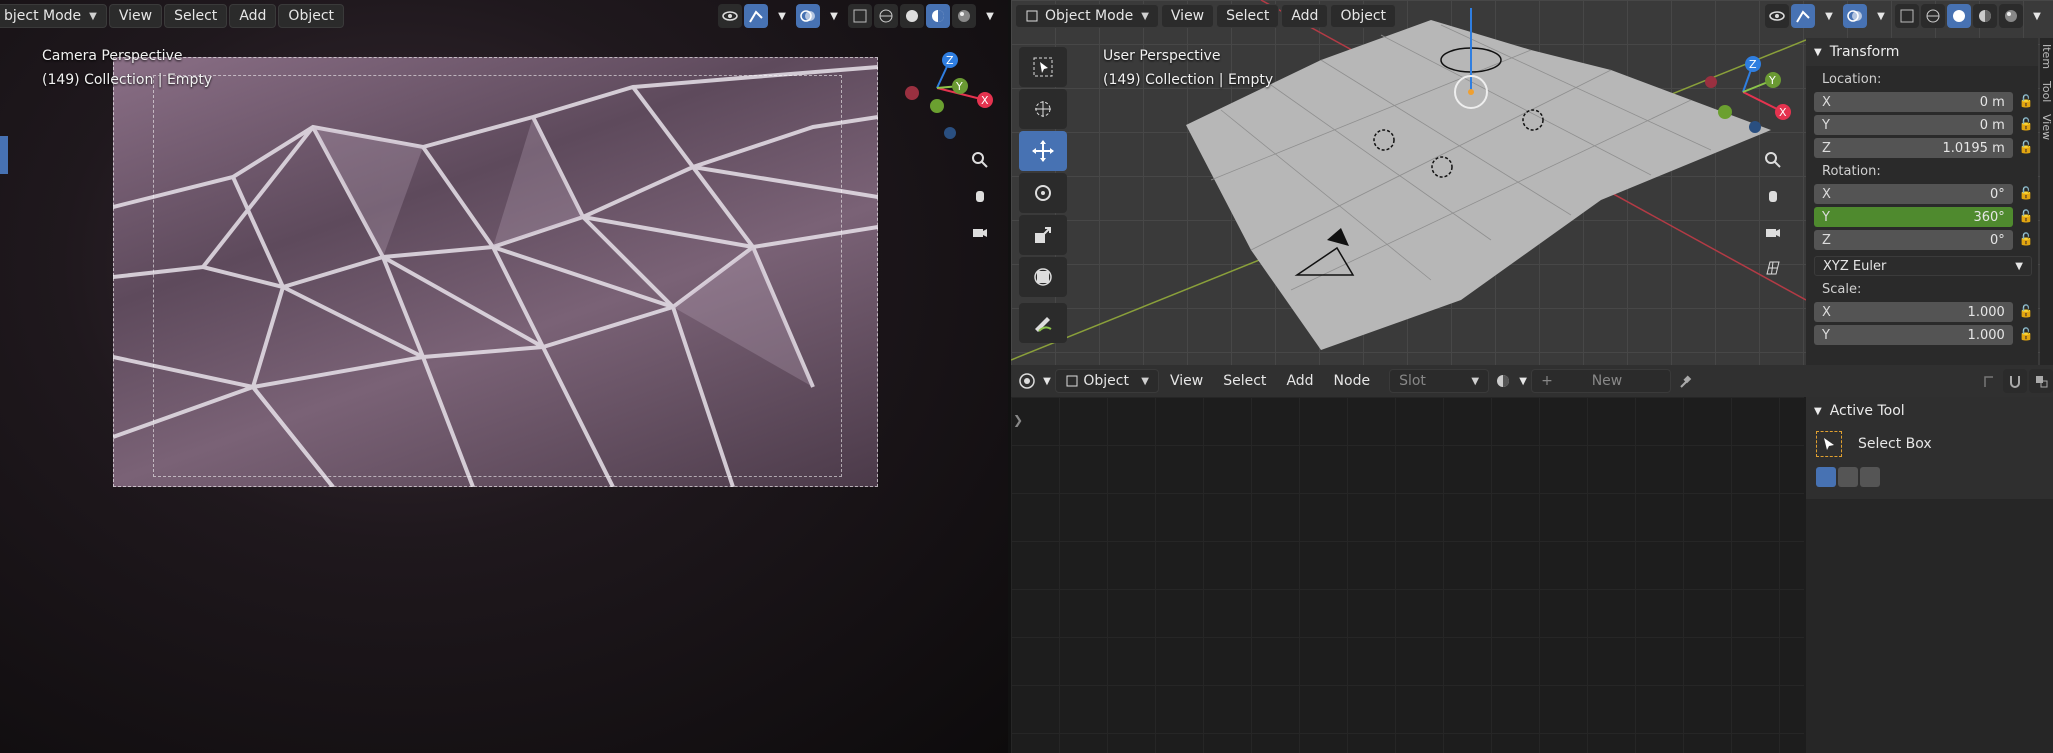 This screenshot has height=753, width=2053. What do you see at coordinates (1018, 420) in the screenshot?
I see `expand-arrow-icon: ❯` at bounding box center [1018, 420].